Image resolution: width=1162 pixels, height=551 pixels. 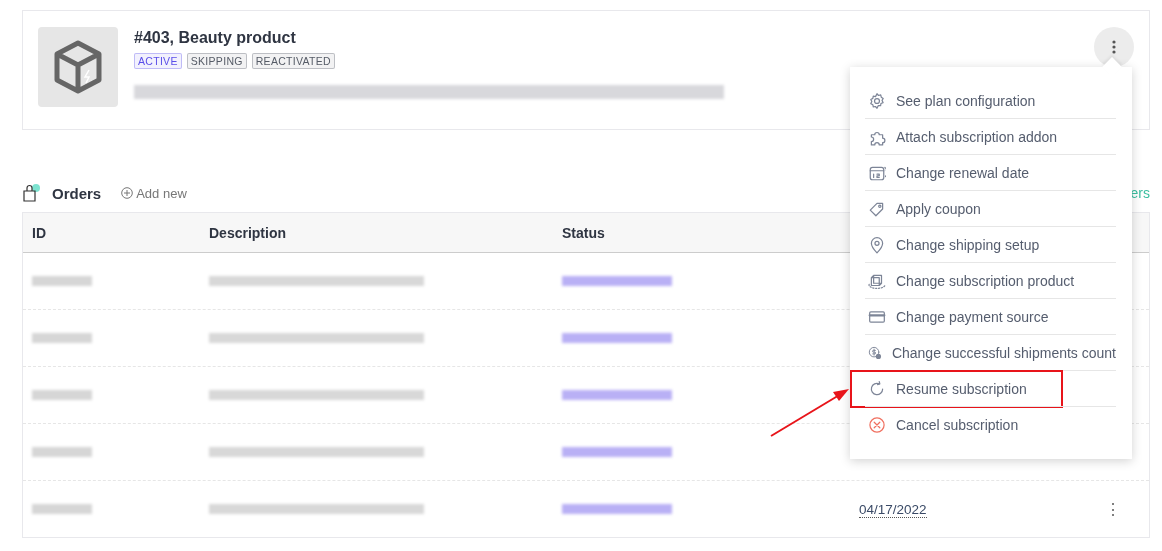 What do you see at coordinates (215, 38) in the screenshot?
I see `subscription-title: #403, Beauty product` at bounding box center [215, 38].